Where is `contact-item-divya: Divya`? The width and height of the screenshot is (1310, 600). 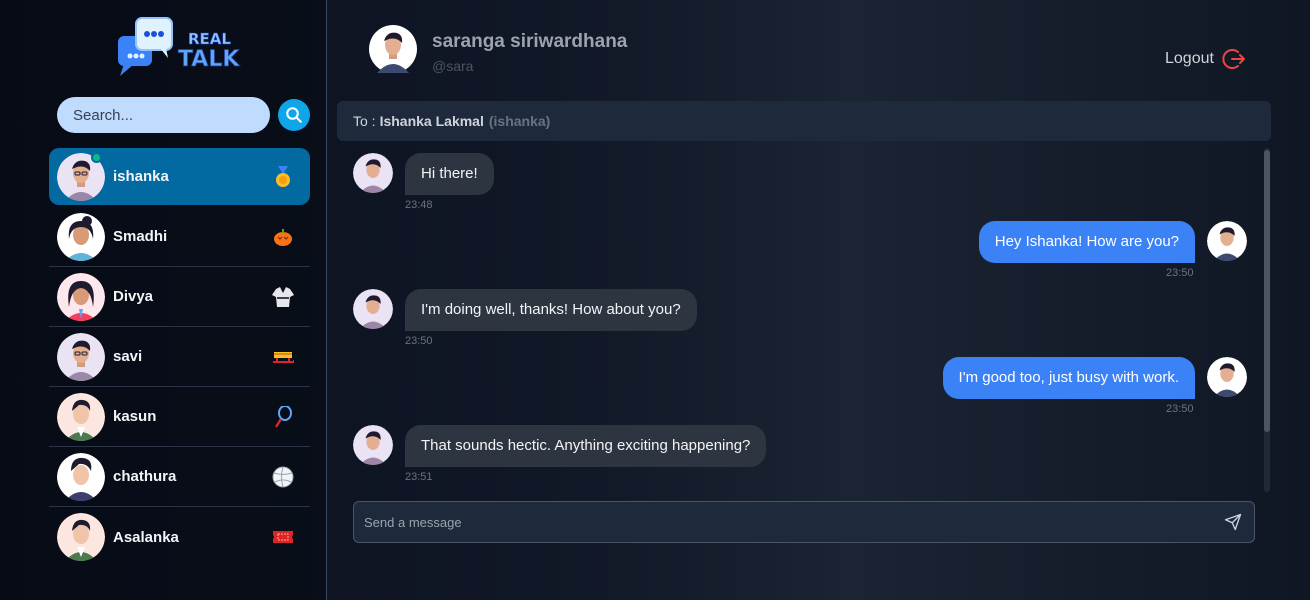
contact-item-divya: Divya is located at coordinates (179, 297).